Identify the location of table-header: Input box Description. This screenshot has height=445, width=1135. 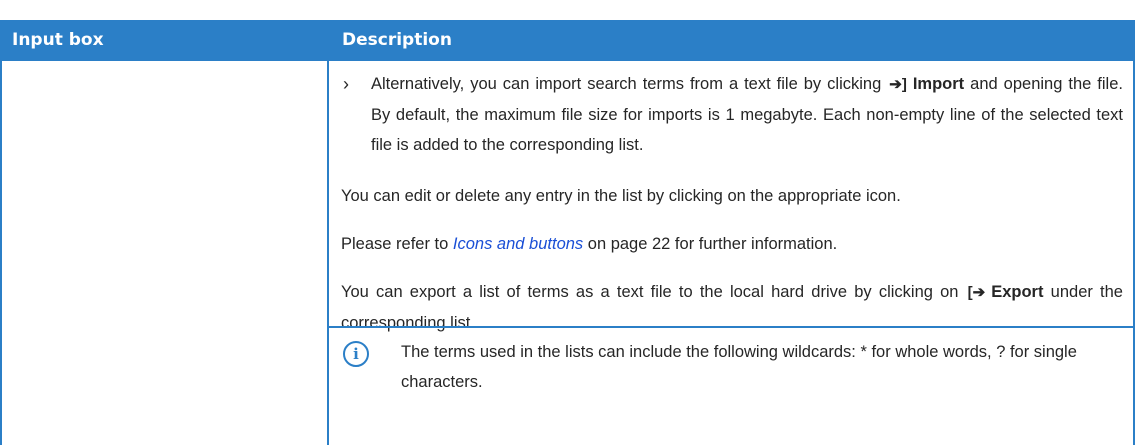
(567, 40).